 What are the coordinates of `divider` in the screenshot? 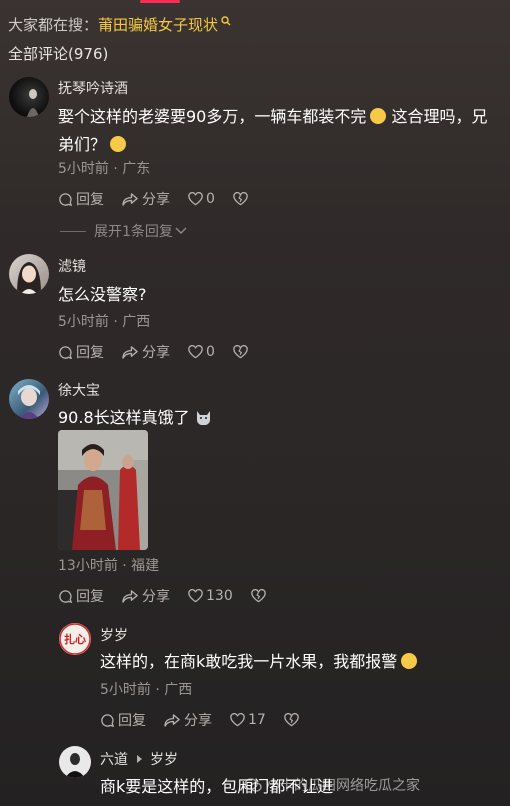 It's located at (73, 231).